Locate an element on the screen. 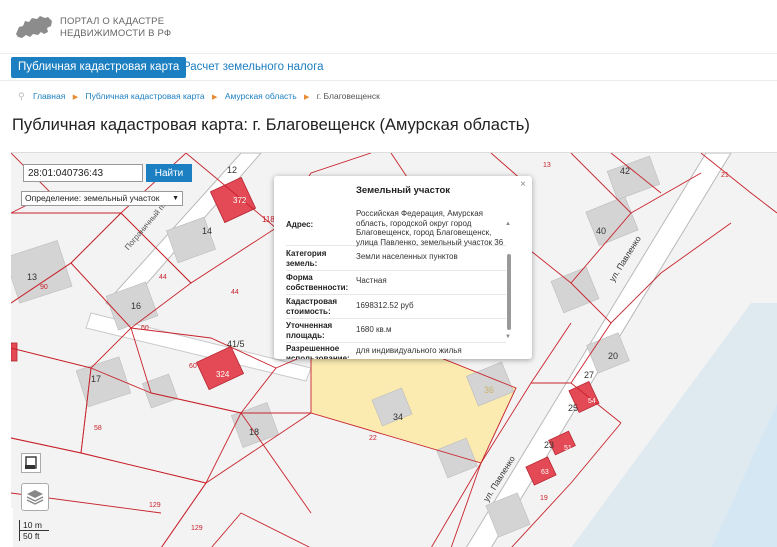 This screenshot has width=777, height=547. layers-icon is located at coordinates (35, 497).